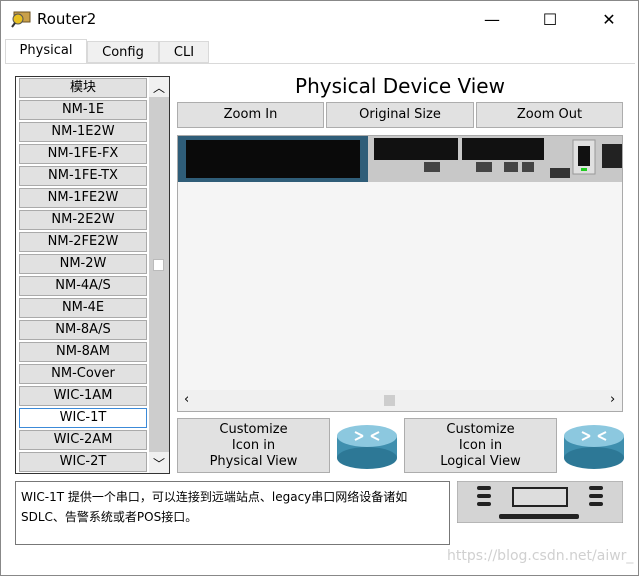  I want to click on scroll-down-icon: ﹀, so click(159, 463).